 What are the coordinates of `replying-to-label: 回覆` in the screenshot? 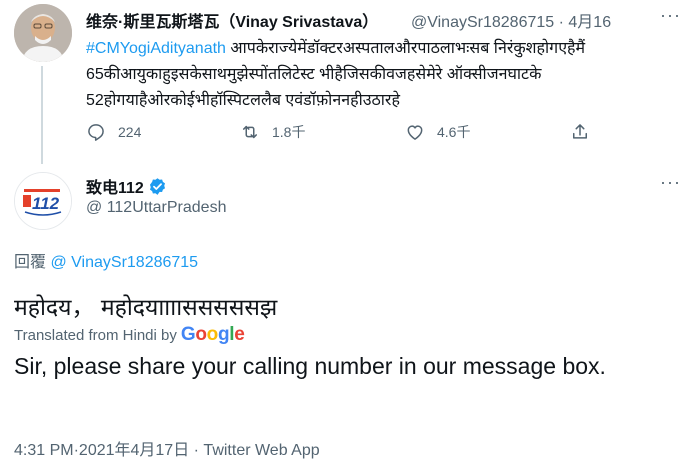 It's located at (30, 262).